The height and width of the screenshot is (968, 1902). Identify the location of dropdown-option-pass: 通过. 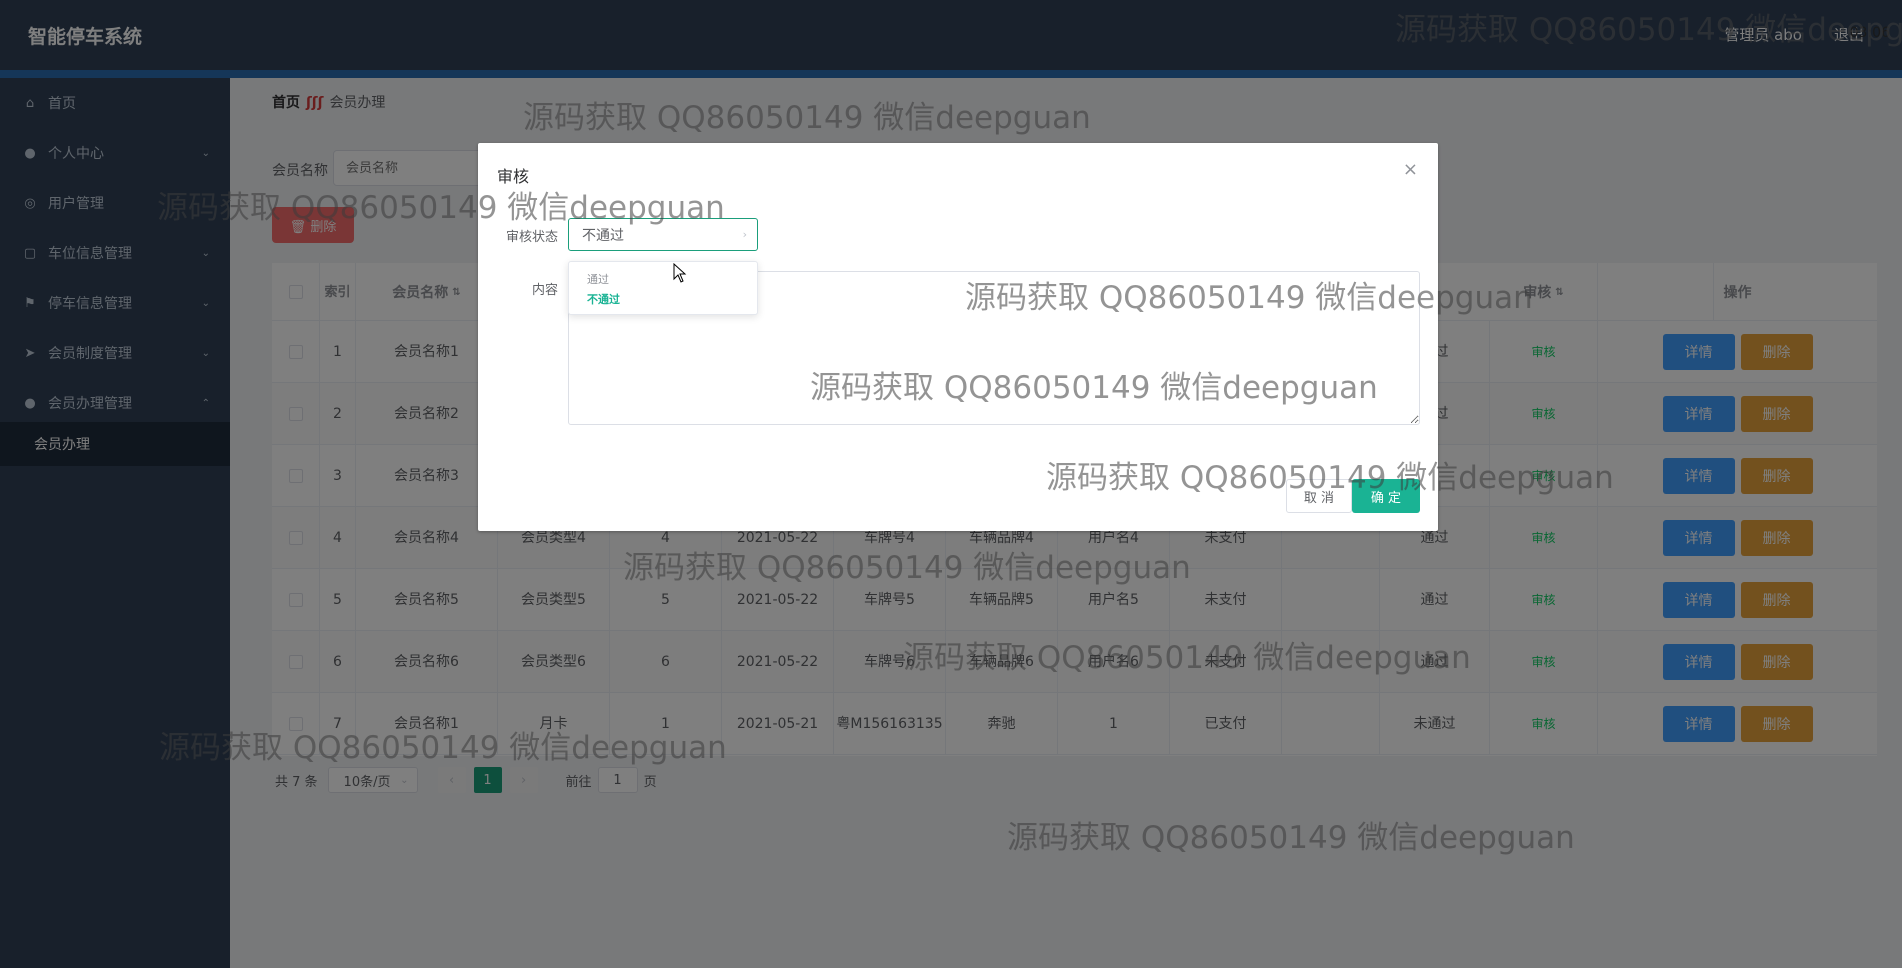
(664, 279).